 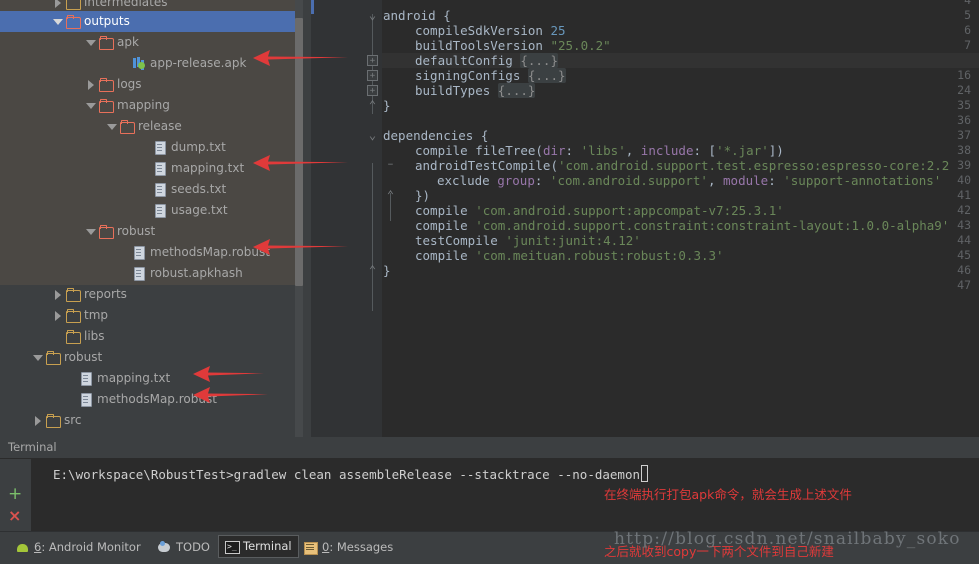 What do you see at coordinates (151, 315) in the screenshot?
I see `tree-row: tmp` at bounding box center [151, 315].